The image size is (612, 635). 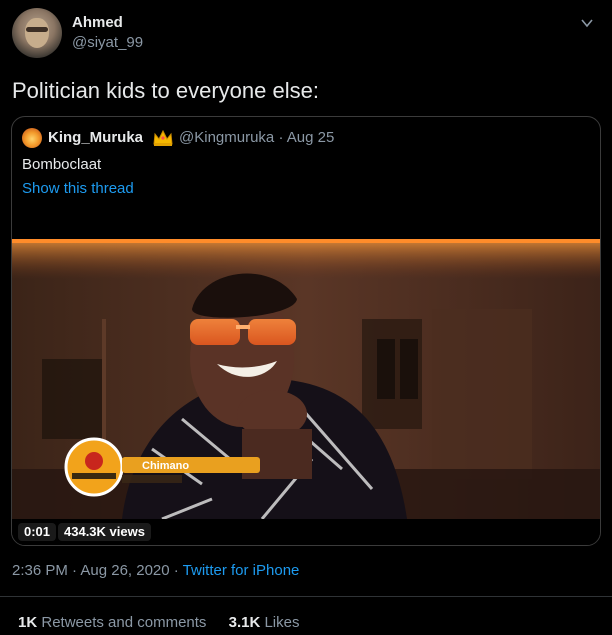 What do you see at coordinates (37, 532) in the screenshot?
I see `video-elapsed-time: 0:01` at bounding box center [37, 532].